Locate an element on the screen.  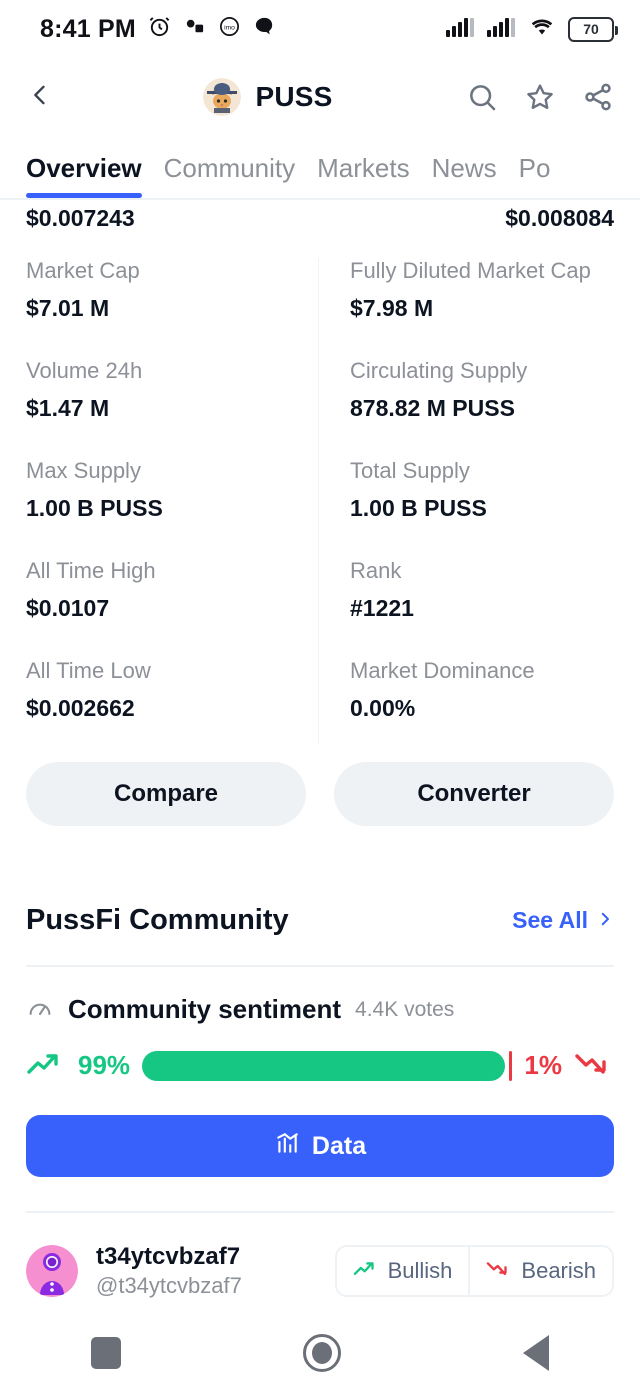
alarm-icon is located at coordinates (159, 29).